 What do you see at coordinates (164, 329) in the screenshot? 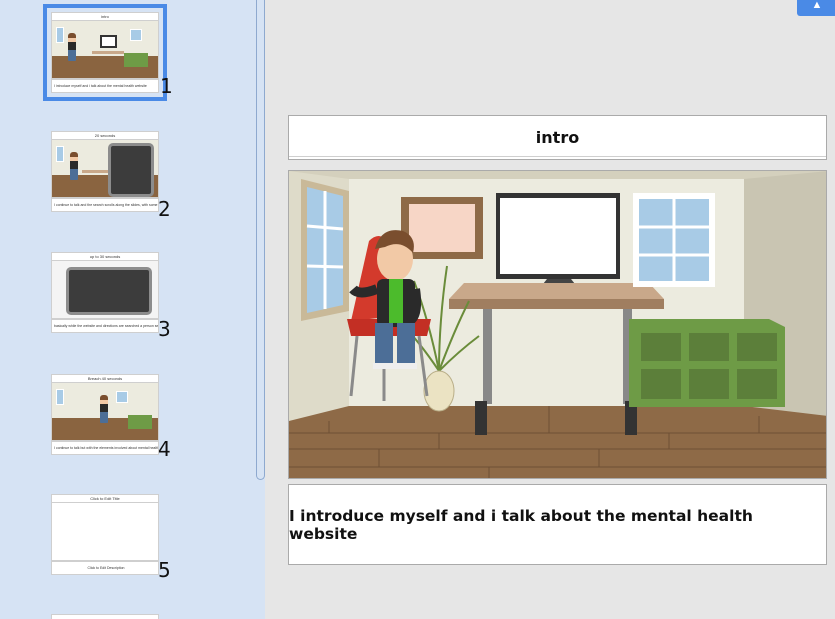
I see `slide-number-3: 3` at bounding box center [164, 329].